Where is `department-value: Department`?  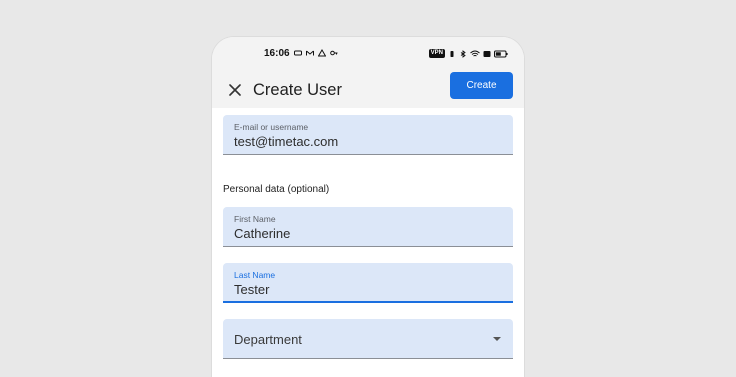 department-value: Department is located at coordinates (268, 339).